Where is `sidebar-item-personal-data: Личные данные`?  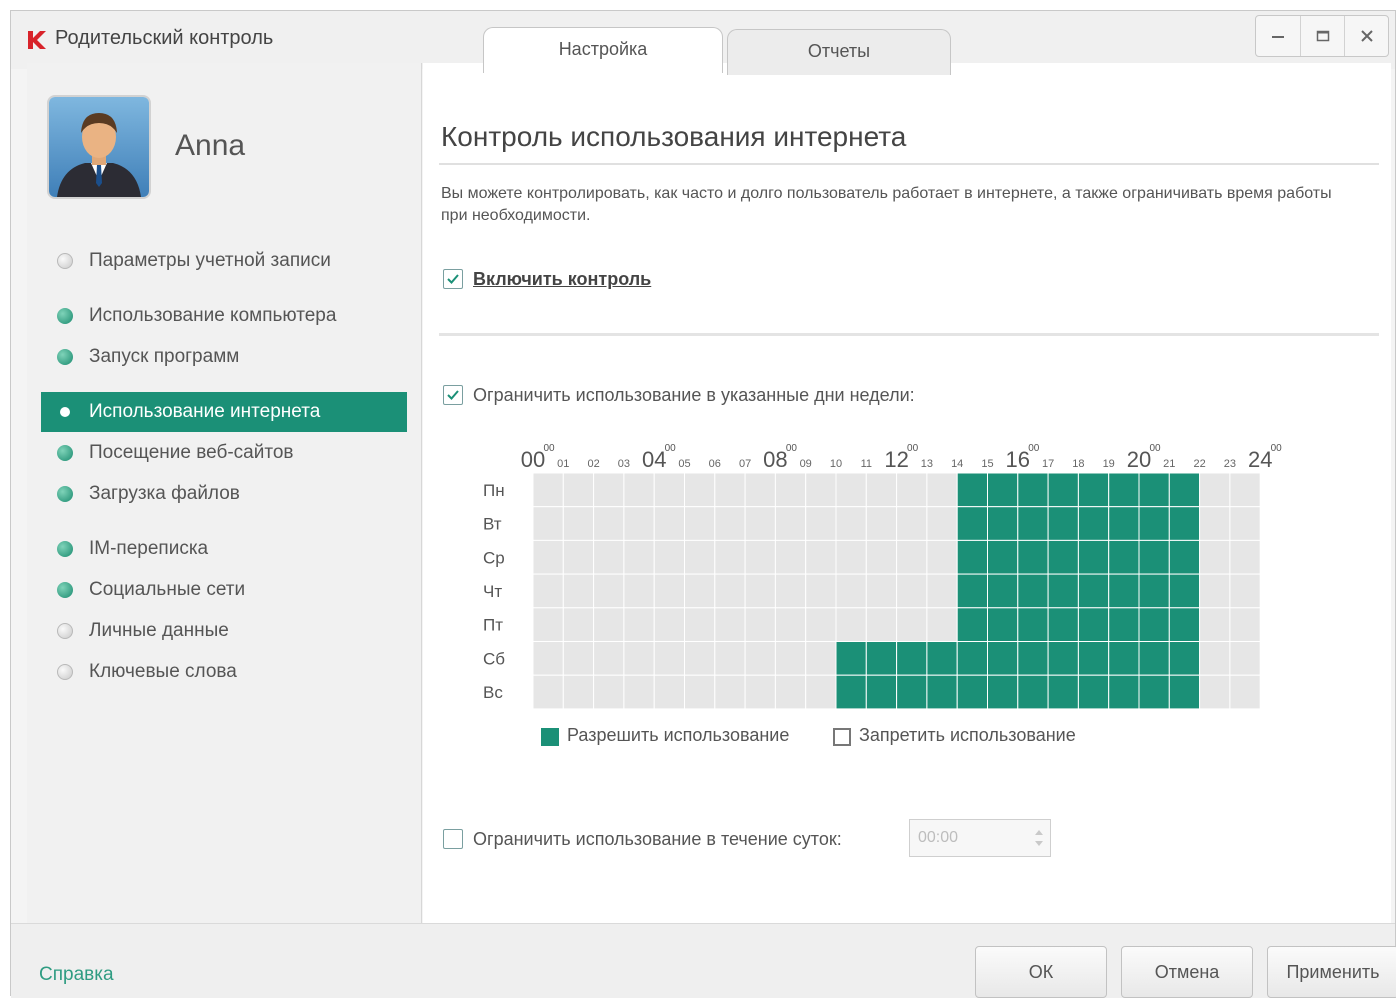 sidebar-item-personal-data: Личные данные is located at coordinates (224, 631).